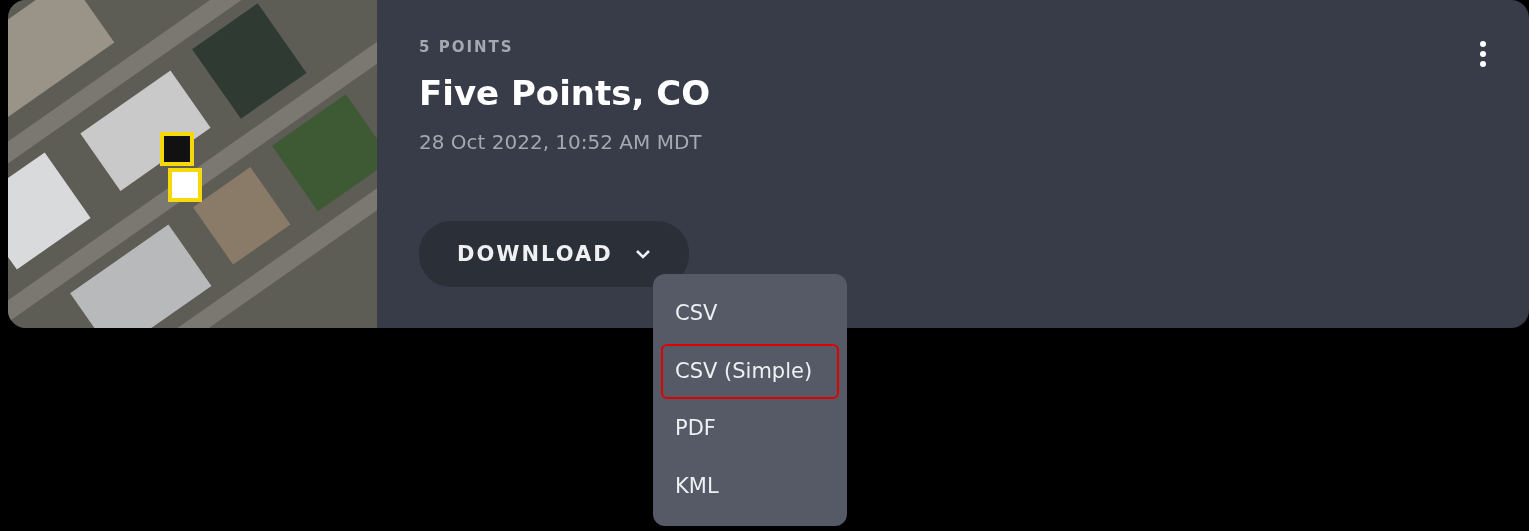 The width and height of the screenshot is (1529, 531). Describe the element at coordinates (565, 93) in the screenshot. I see `location-title: Five Points, CO` at that location.